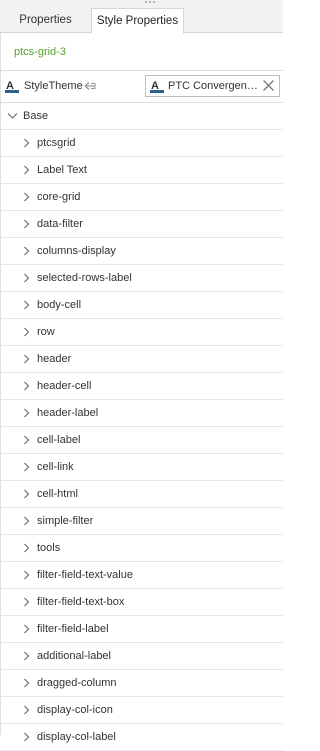 The width and height of the screenshot is (320, 751). I want to click on style-property-row: filter-field-text-value, so click(141, 575).